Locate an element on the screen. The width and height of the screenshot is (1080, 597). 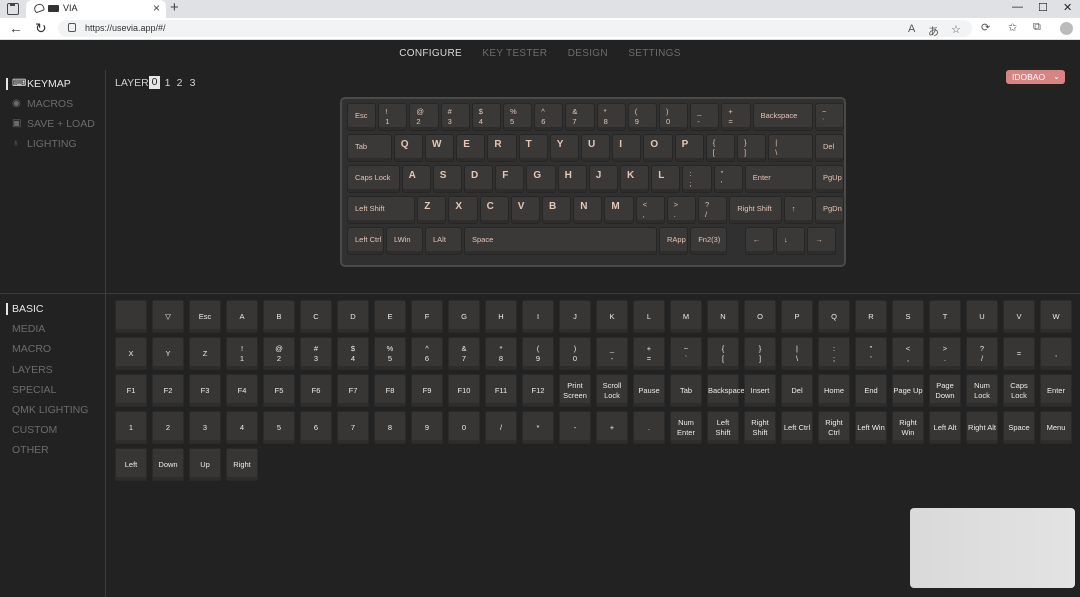
keycode-8: * 8 is located at coordinates (501, 353).